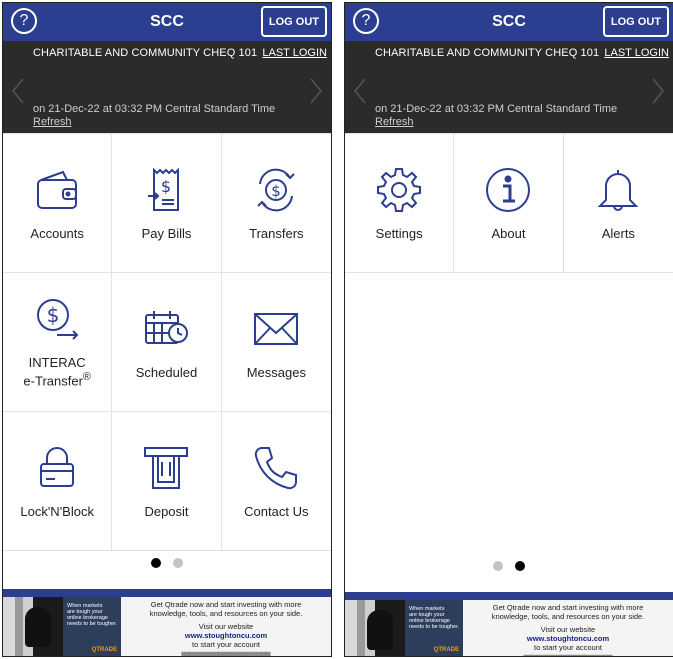 The height and width of the screenshot is (659, 673). Describe the element at coordinates (399, 189) in the screenshot. I see `gear-icon` at that location.